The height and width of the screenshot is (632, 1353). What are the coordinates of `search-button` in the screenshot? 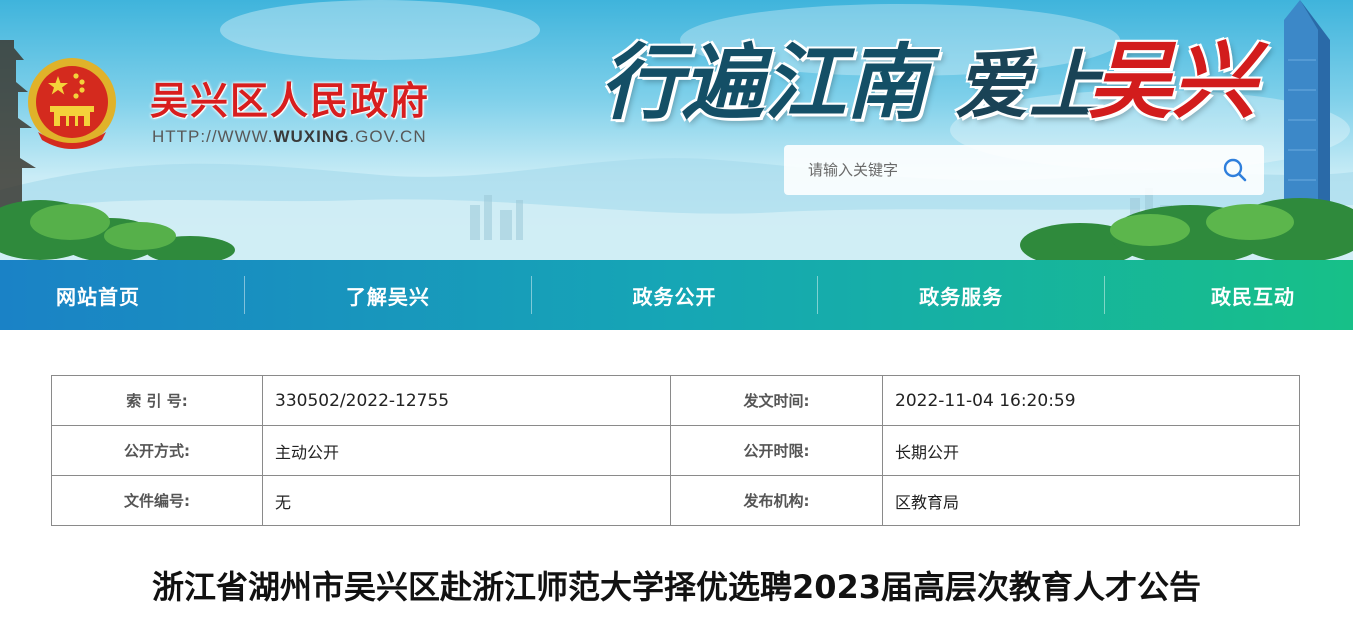 It's located at (1235, 170).